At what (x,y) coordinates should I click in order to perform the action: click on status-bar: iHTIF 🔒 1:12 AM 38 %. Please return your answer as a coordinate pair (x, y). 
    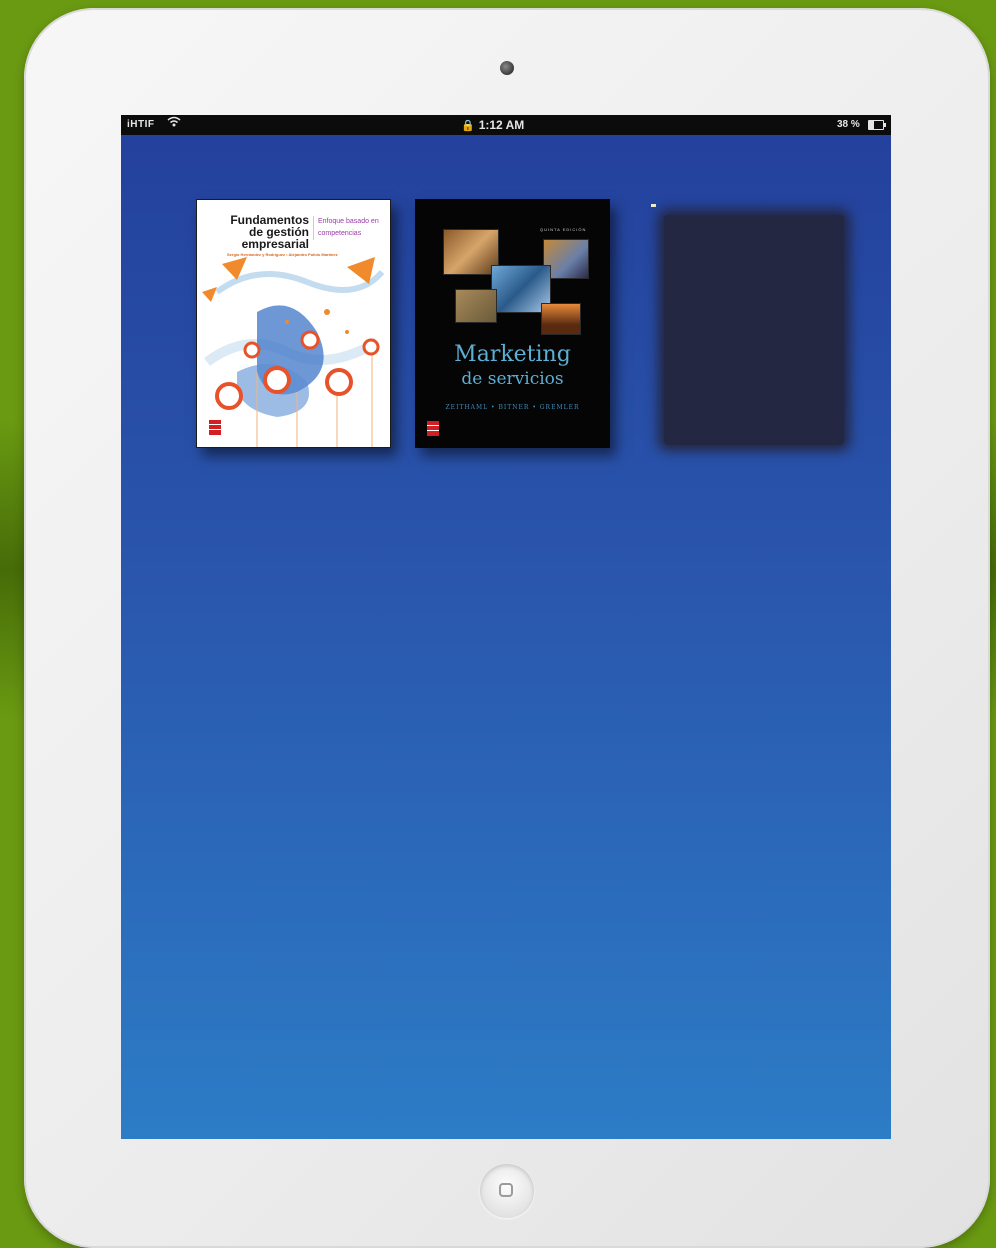
    Looking at the image, I should click on (506, 125).